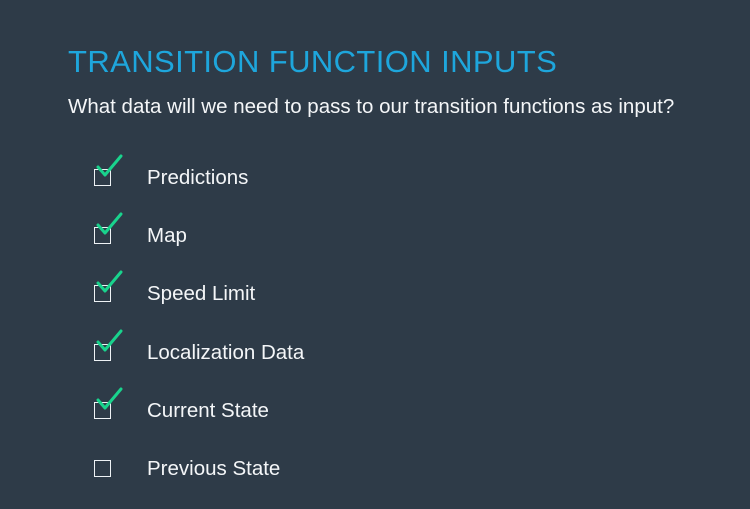 The height and width of the screenshot is (509, 750). Describe the element at coordinates (354, 186) in the screenshot. I see `checklist-item-predictions: Predictions` at that location.